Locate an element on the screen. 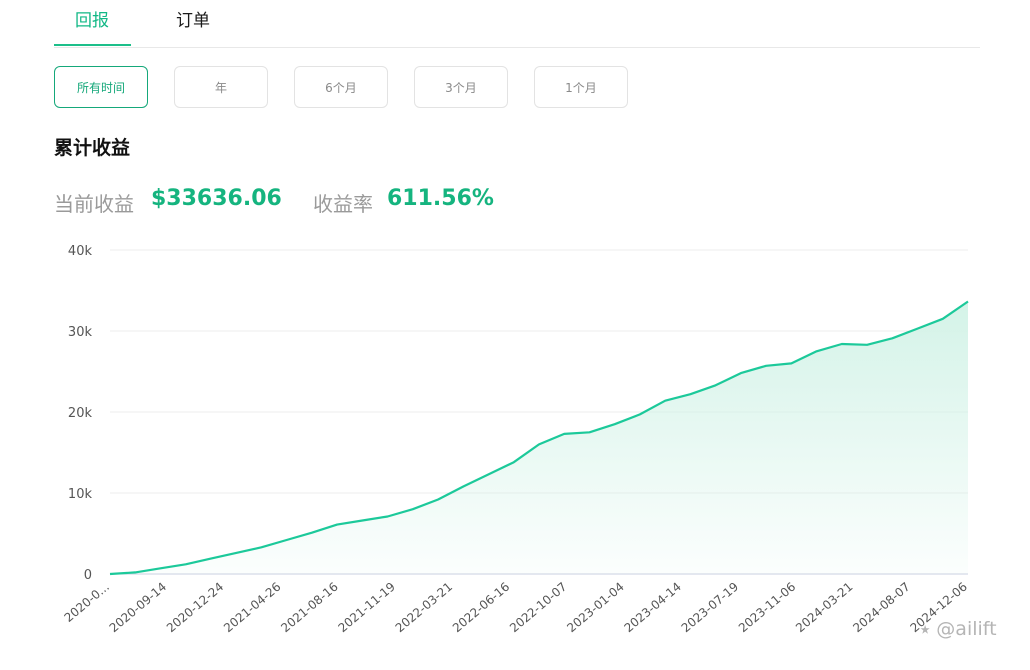 This screenshot has height=670, width=1030. x-tick-label: 2020-12-24 is located at coordinates (195, 608).